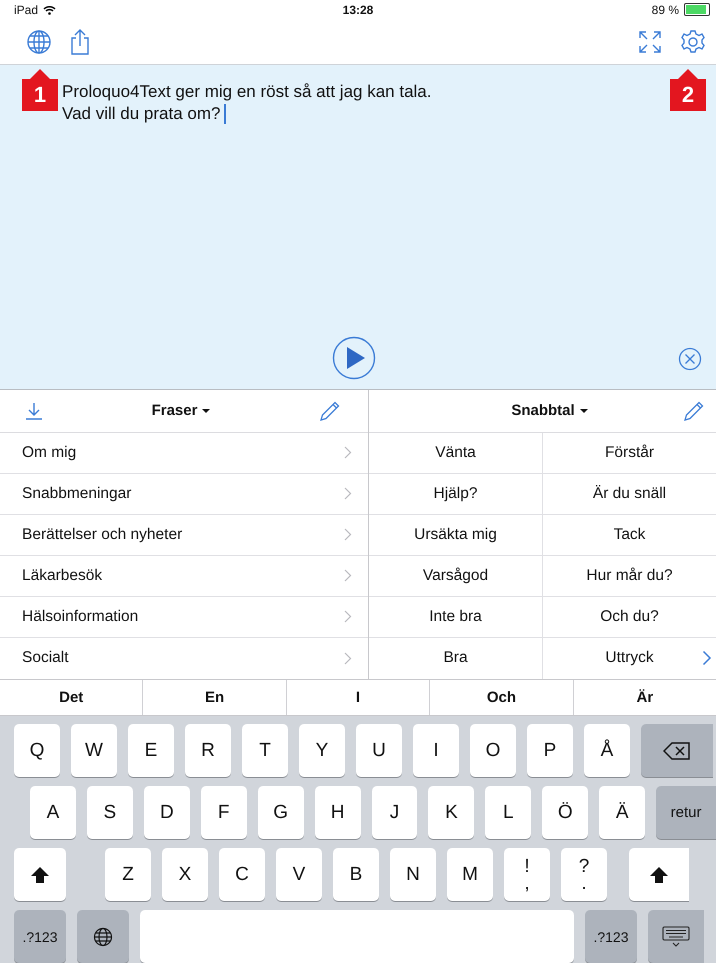  I want to click on letter-key: P, so click(550, 750).